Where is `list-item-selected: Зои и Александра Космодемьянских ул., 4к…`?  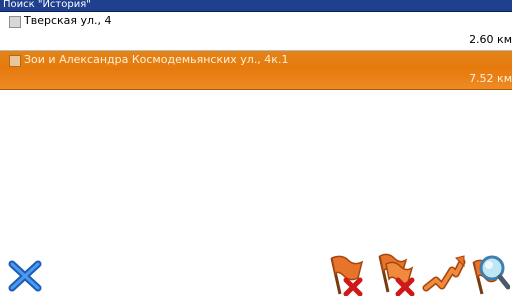
list-item-selected: Зои и Александра Космодемьянских ул., 4к… is located at coordinates (256, 70).